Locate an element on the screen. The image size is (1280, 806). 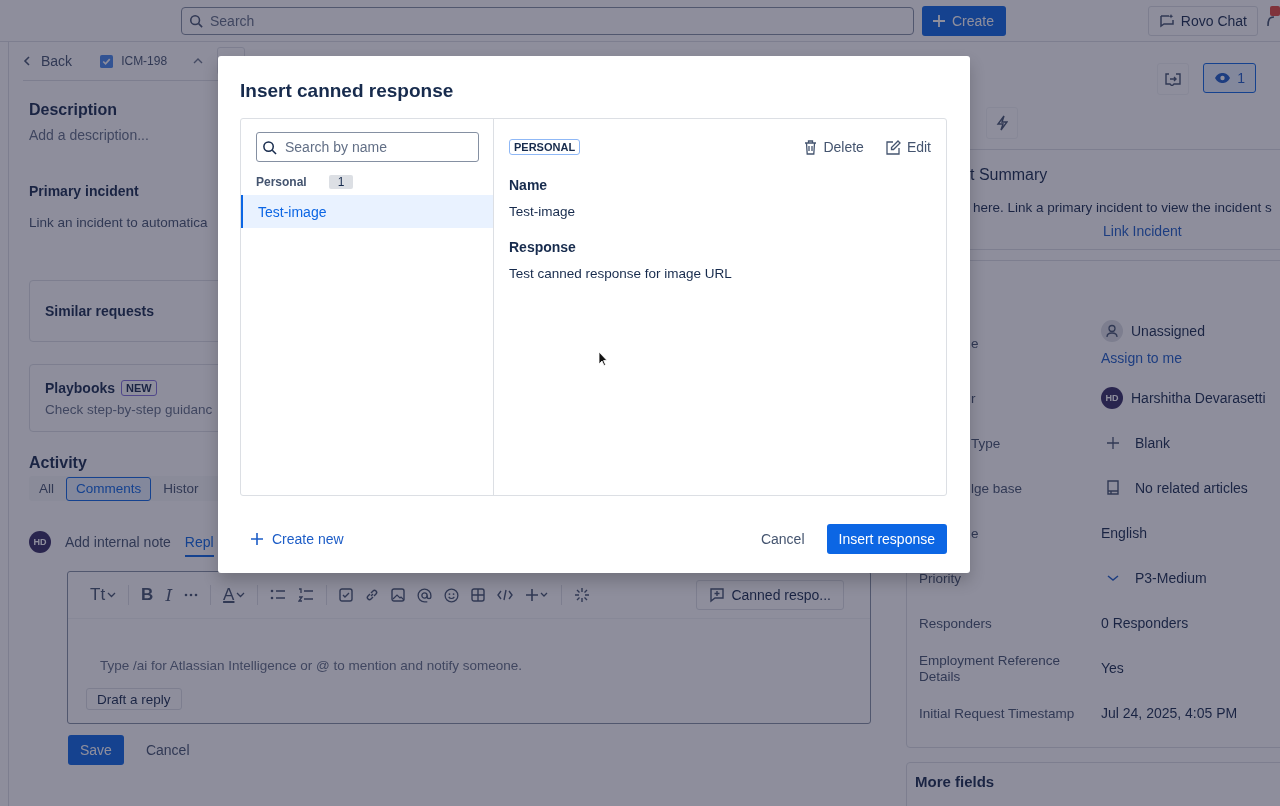
new-badge: NEW is located at coordinates (139, 387).